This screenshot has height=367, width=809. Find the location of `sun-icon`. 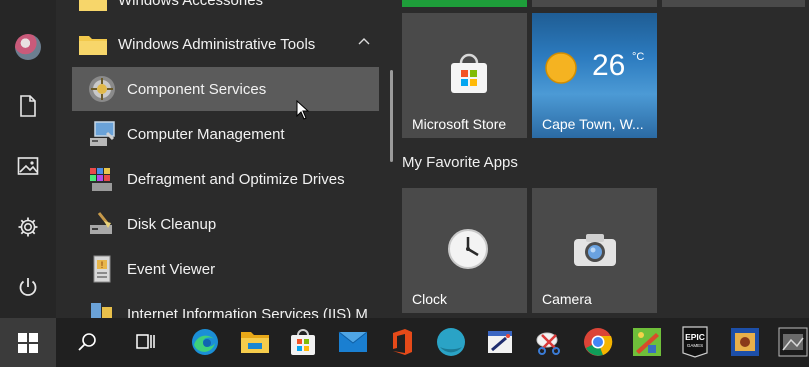

sun-icon is located at coordinates (561, 68).